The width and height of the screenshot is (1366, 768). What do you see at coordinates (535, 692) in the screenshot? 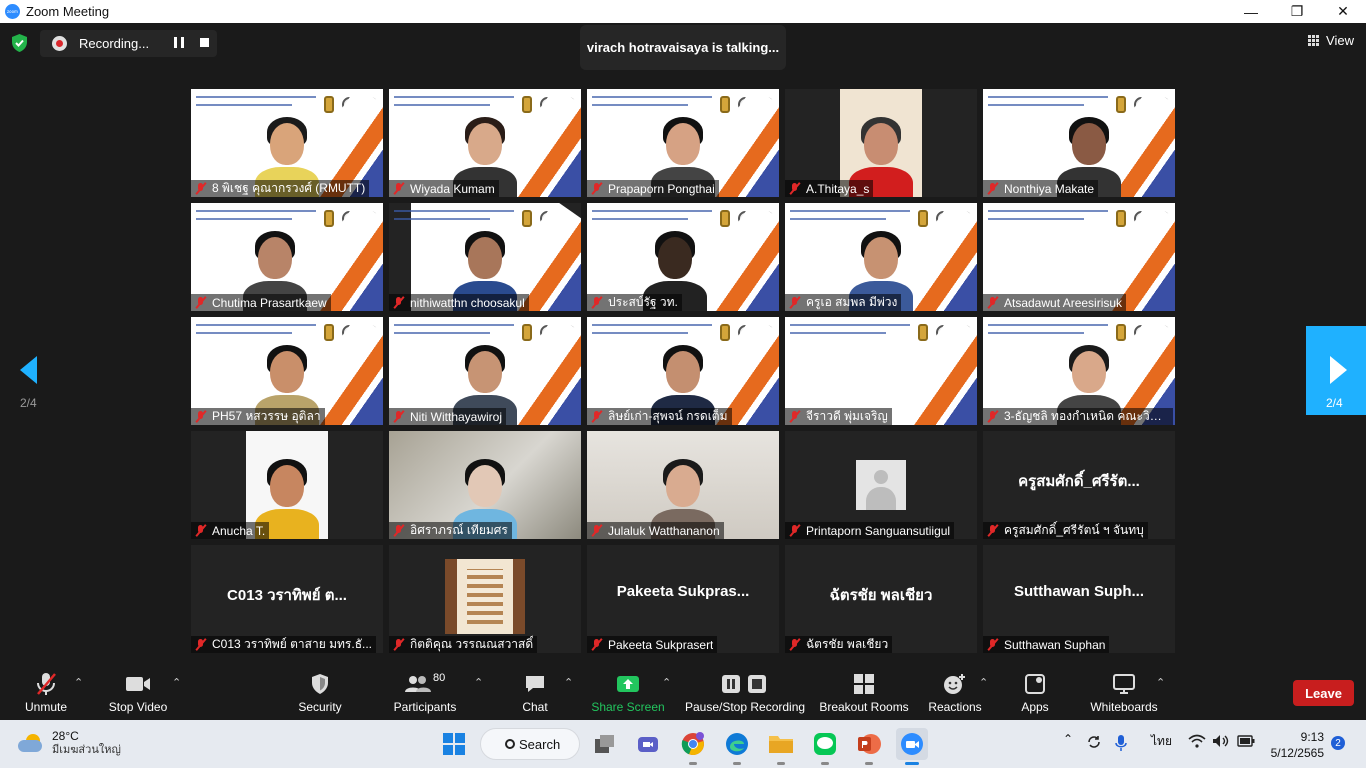
I see `chat-button: Chat` at bounding box center [535, 692].